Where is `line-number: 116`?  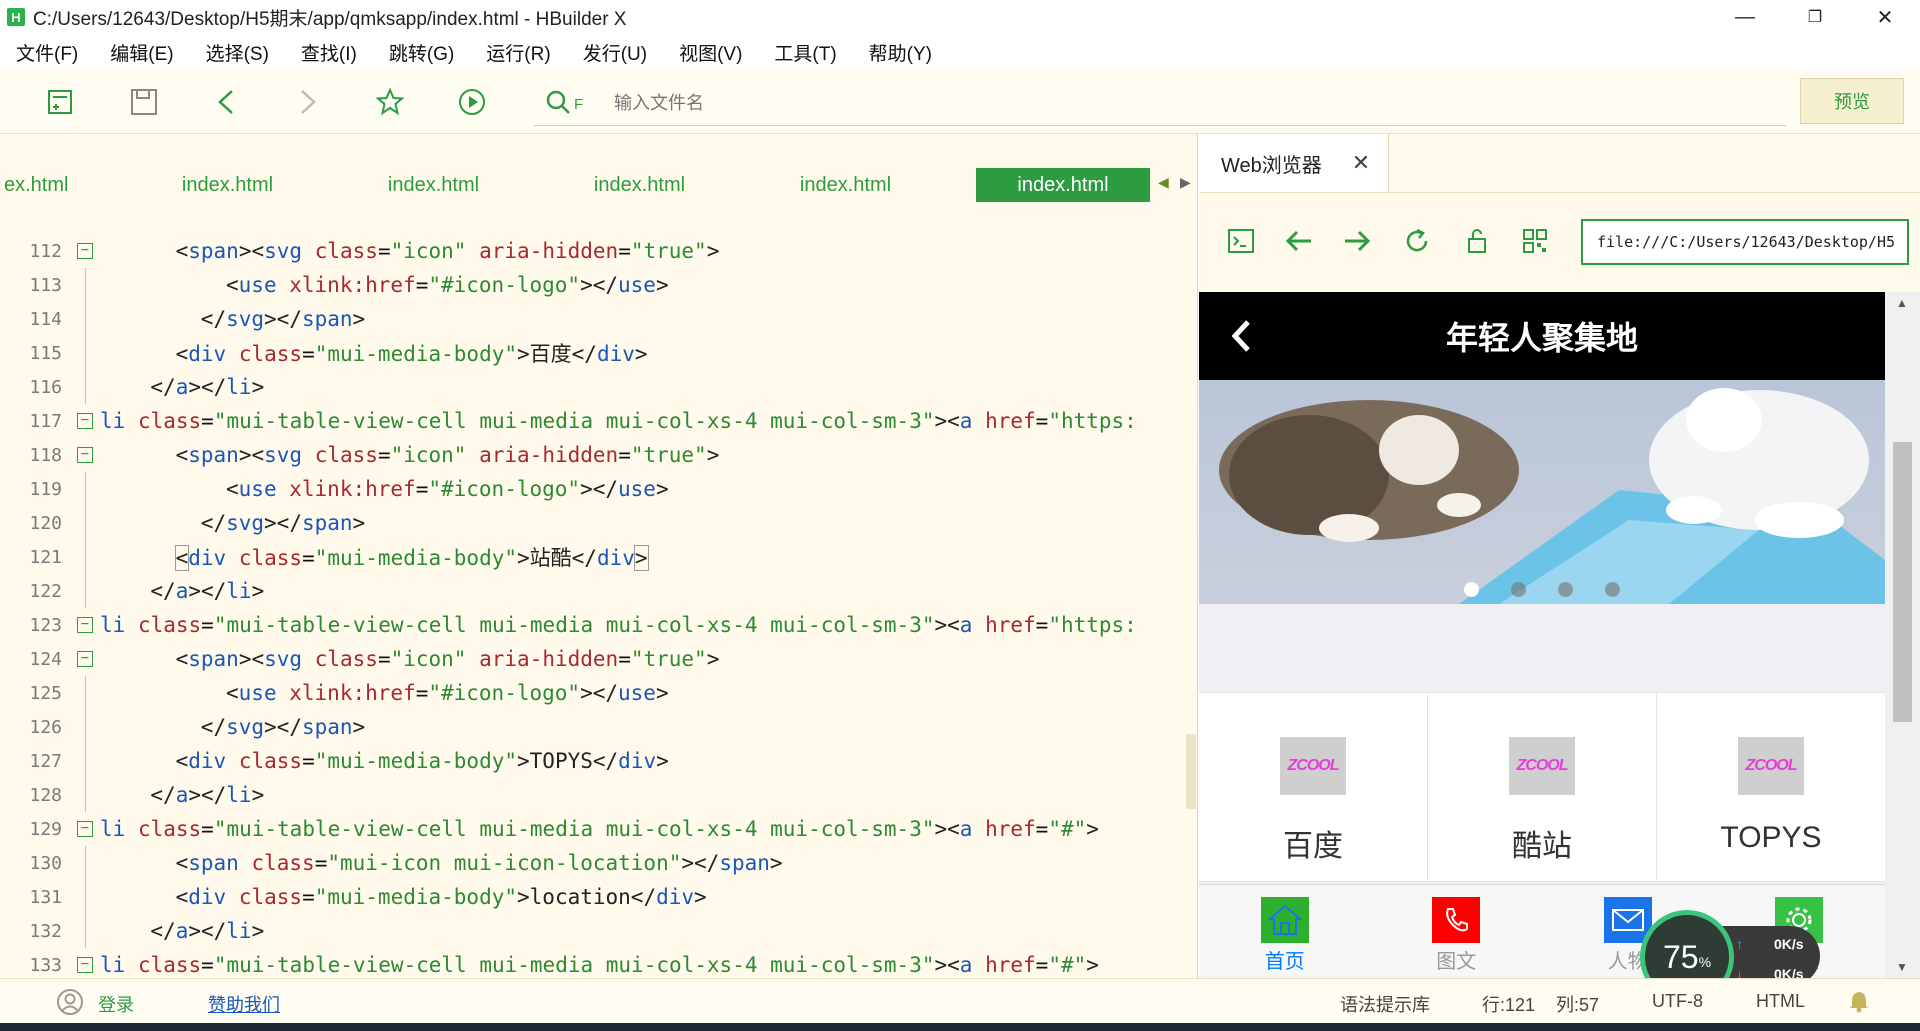
line-number: 116 is located at coordinates (45, 387).